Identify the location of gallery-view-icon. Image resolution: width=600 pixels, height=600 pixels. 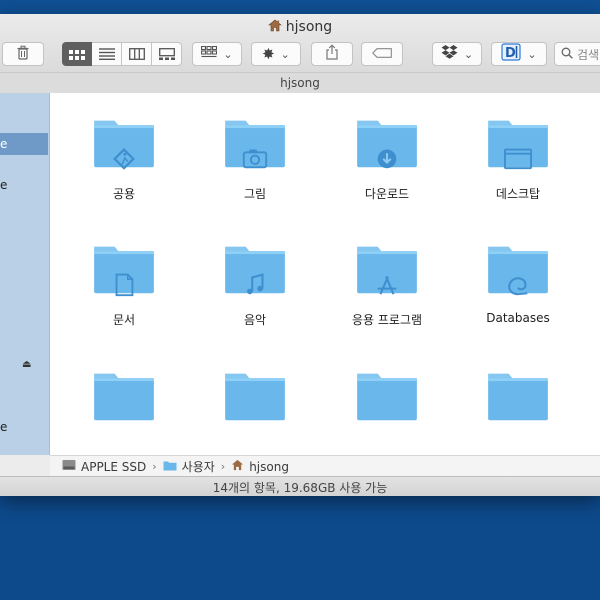
(166, 54).